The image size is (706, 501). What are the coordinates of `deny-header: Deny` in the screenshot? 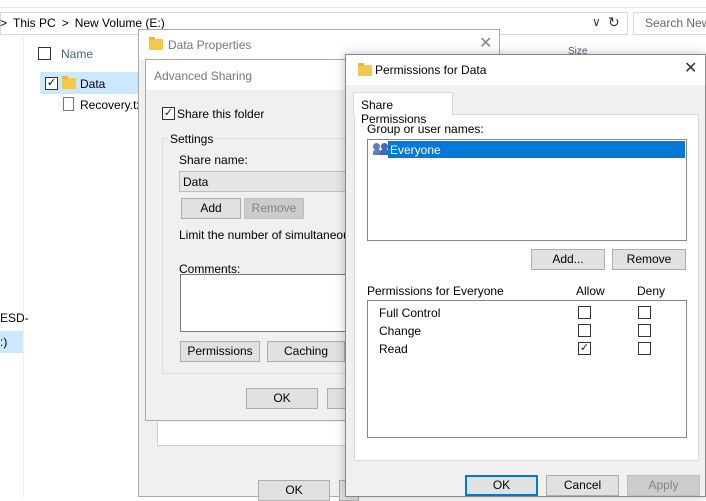 It's located at (651, 291).